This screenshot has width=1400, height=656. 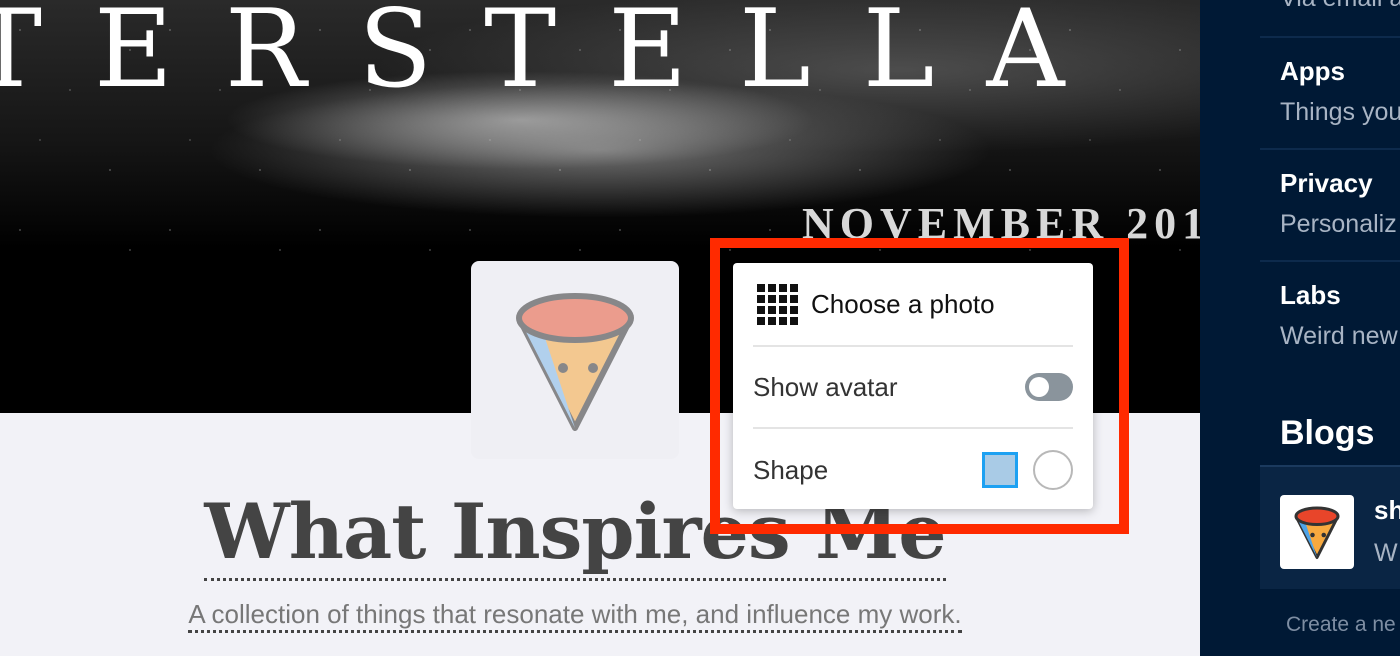 What do you see at coordinates (913, 470) in the screenshot?
I see `shape-row: Shape` at bounding box center [913, 470].